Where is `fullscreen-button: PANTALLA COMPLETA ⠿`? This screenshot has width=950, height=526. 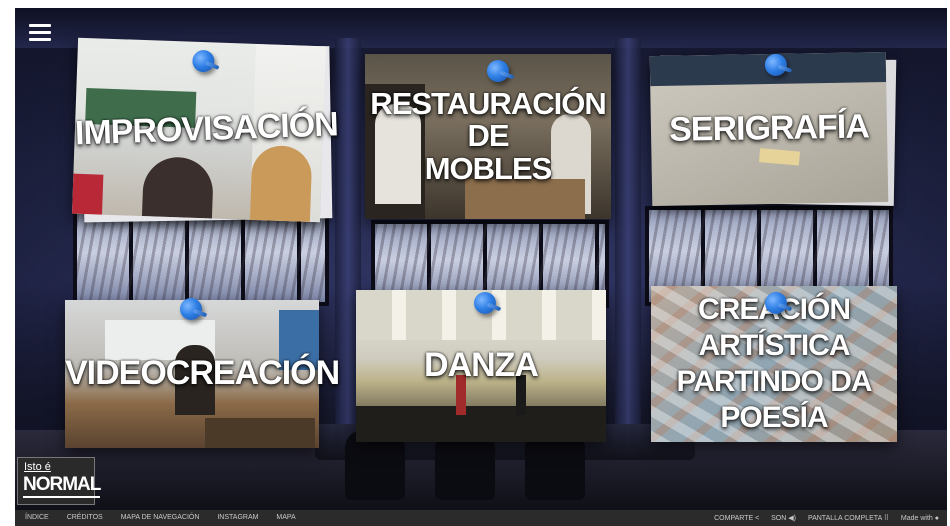
fullscreen-button: PANTALLA COMPLETA ⠿ is located at coordinates (848, 518).